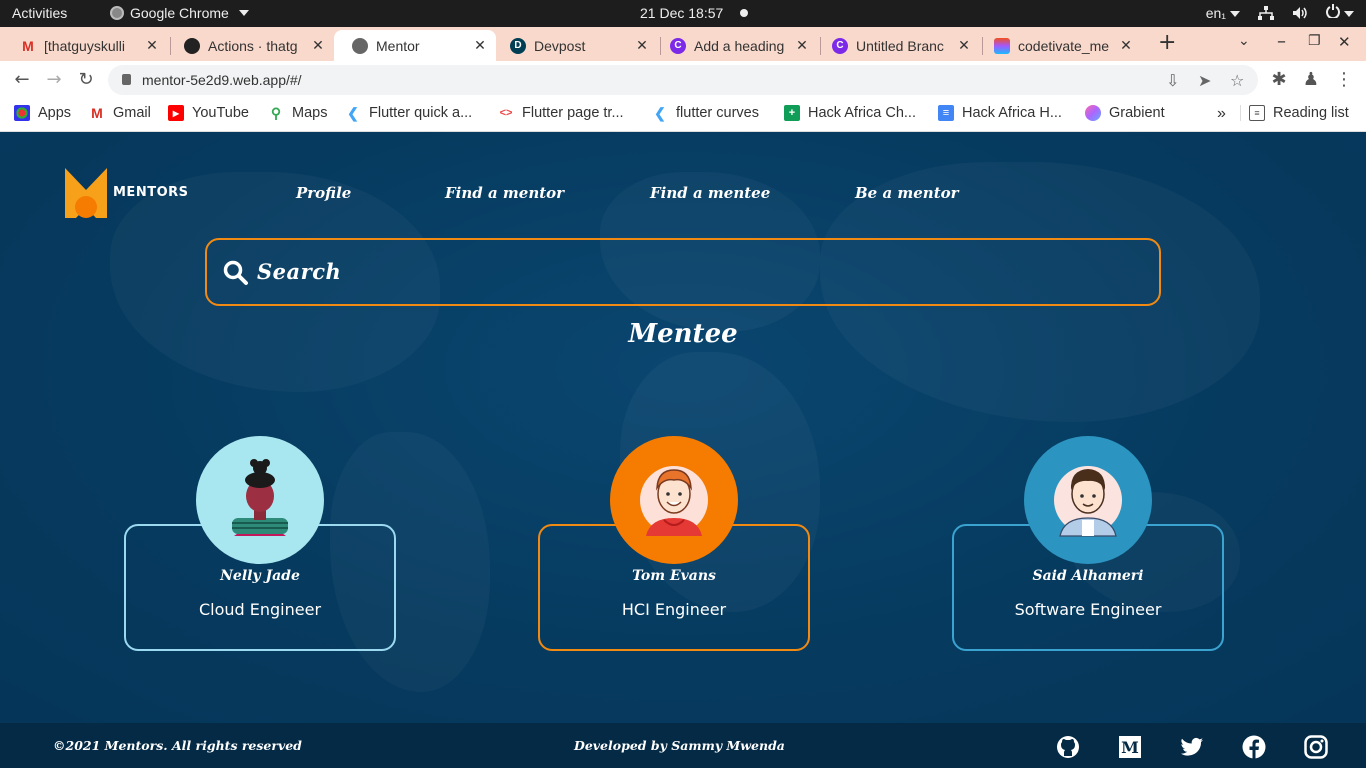 The height and width of the screenshot is (768, 1366). What do you see at coordinates (260, 576) in the screenshot?
I see `mentee-name: Nelly Jade` at bounding box center [260, 576].